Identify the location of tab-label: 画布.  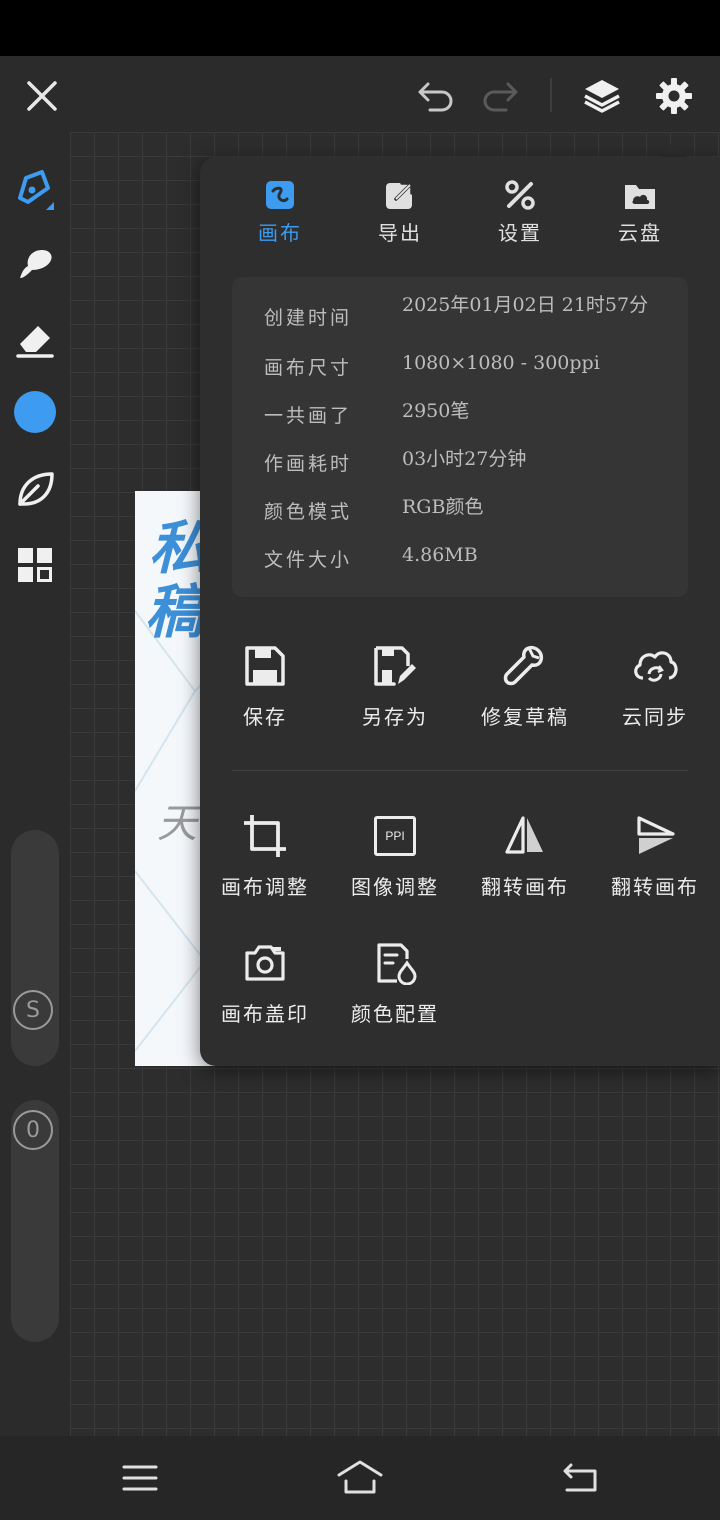
(280, 233).